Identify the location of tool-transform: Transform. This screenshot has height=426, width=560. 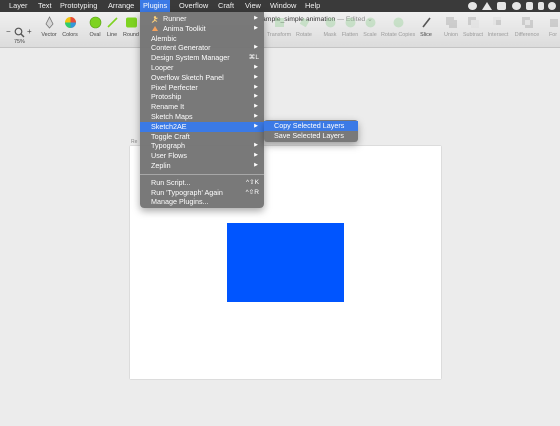
(279, 27).